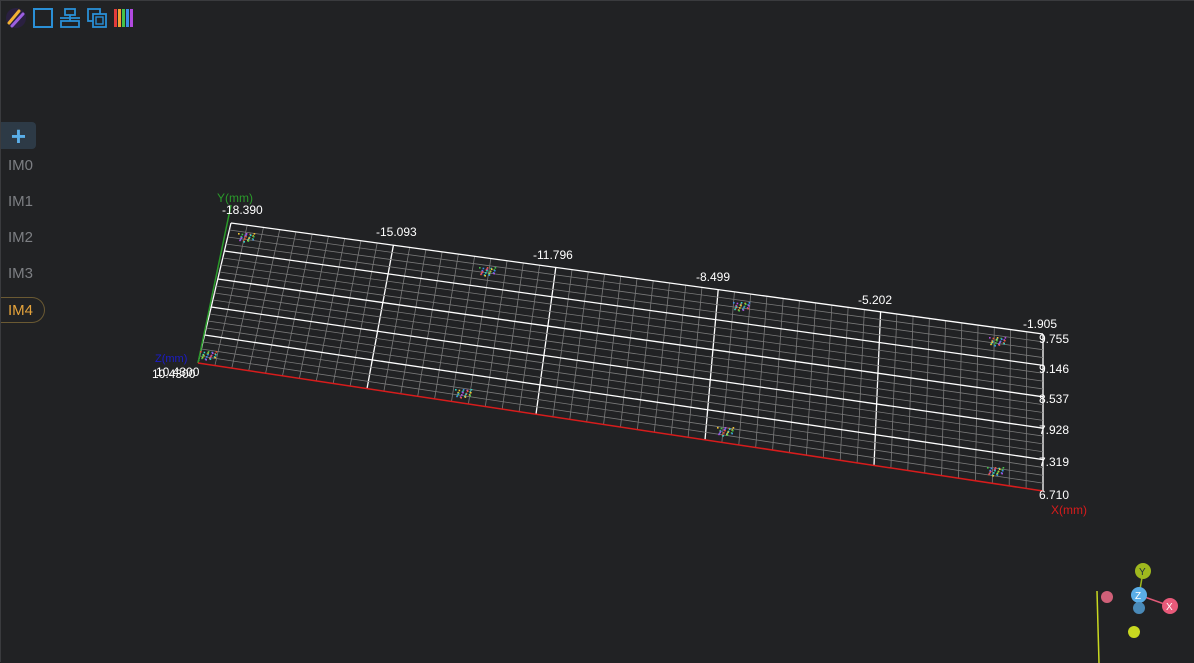  I want to click on top-tick-label: -15.093, so click(396, 232).